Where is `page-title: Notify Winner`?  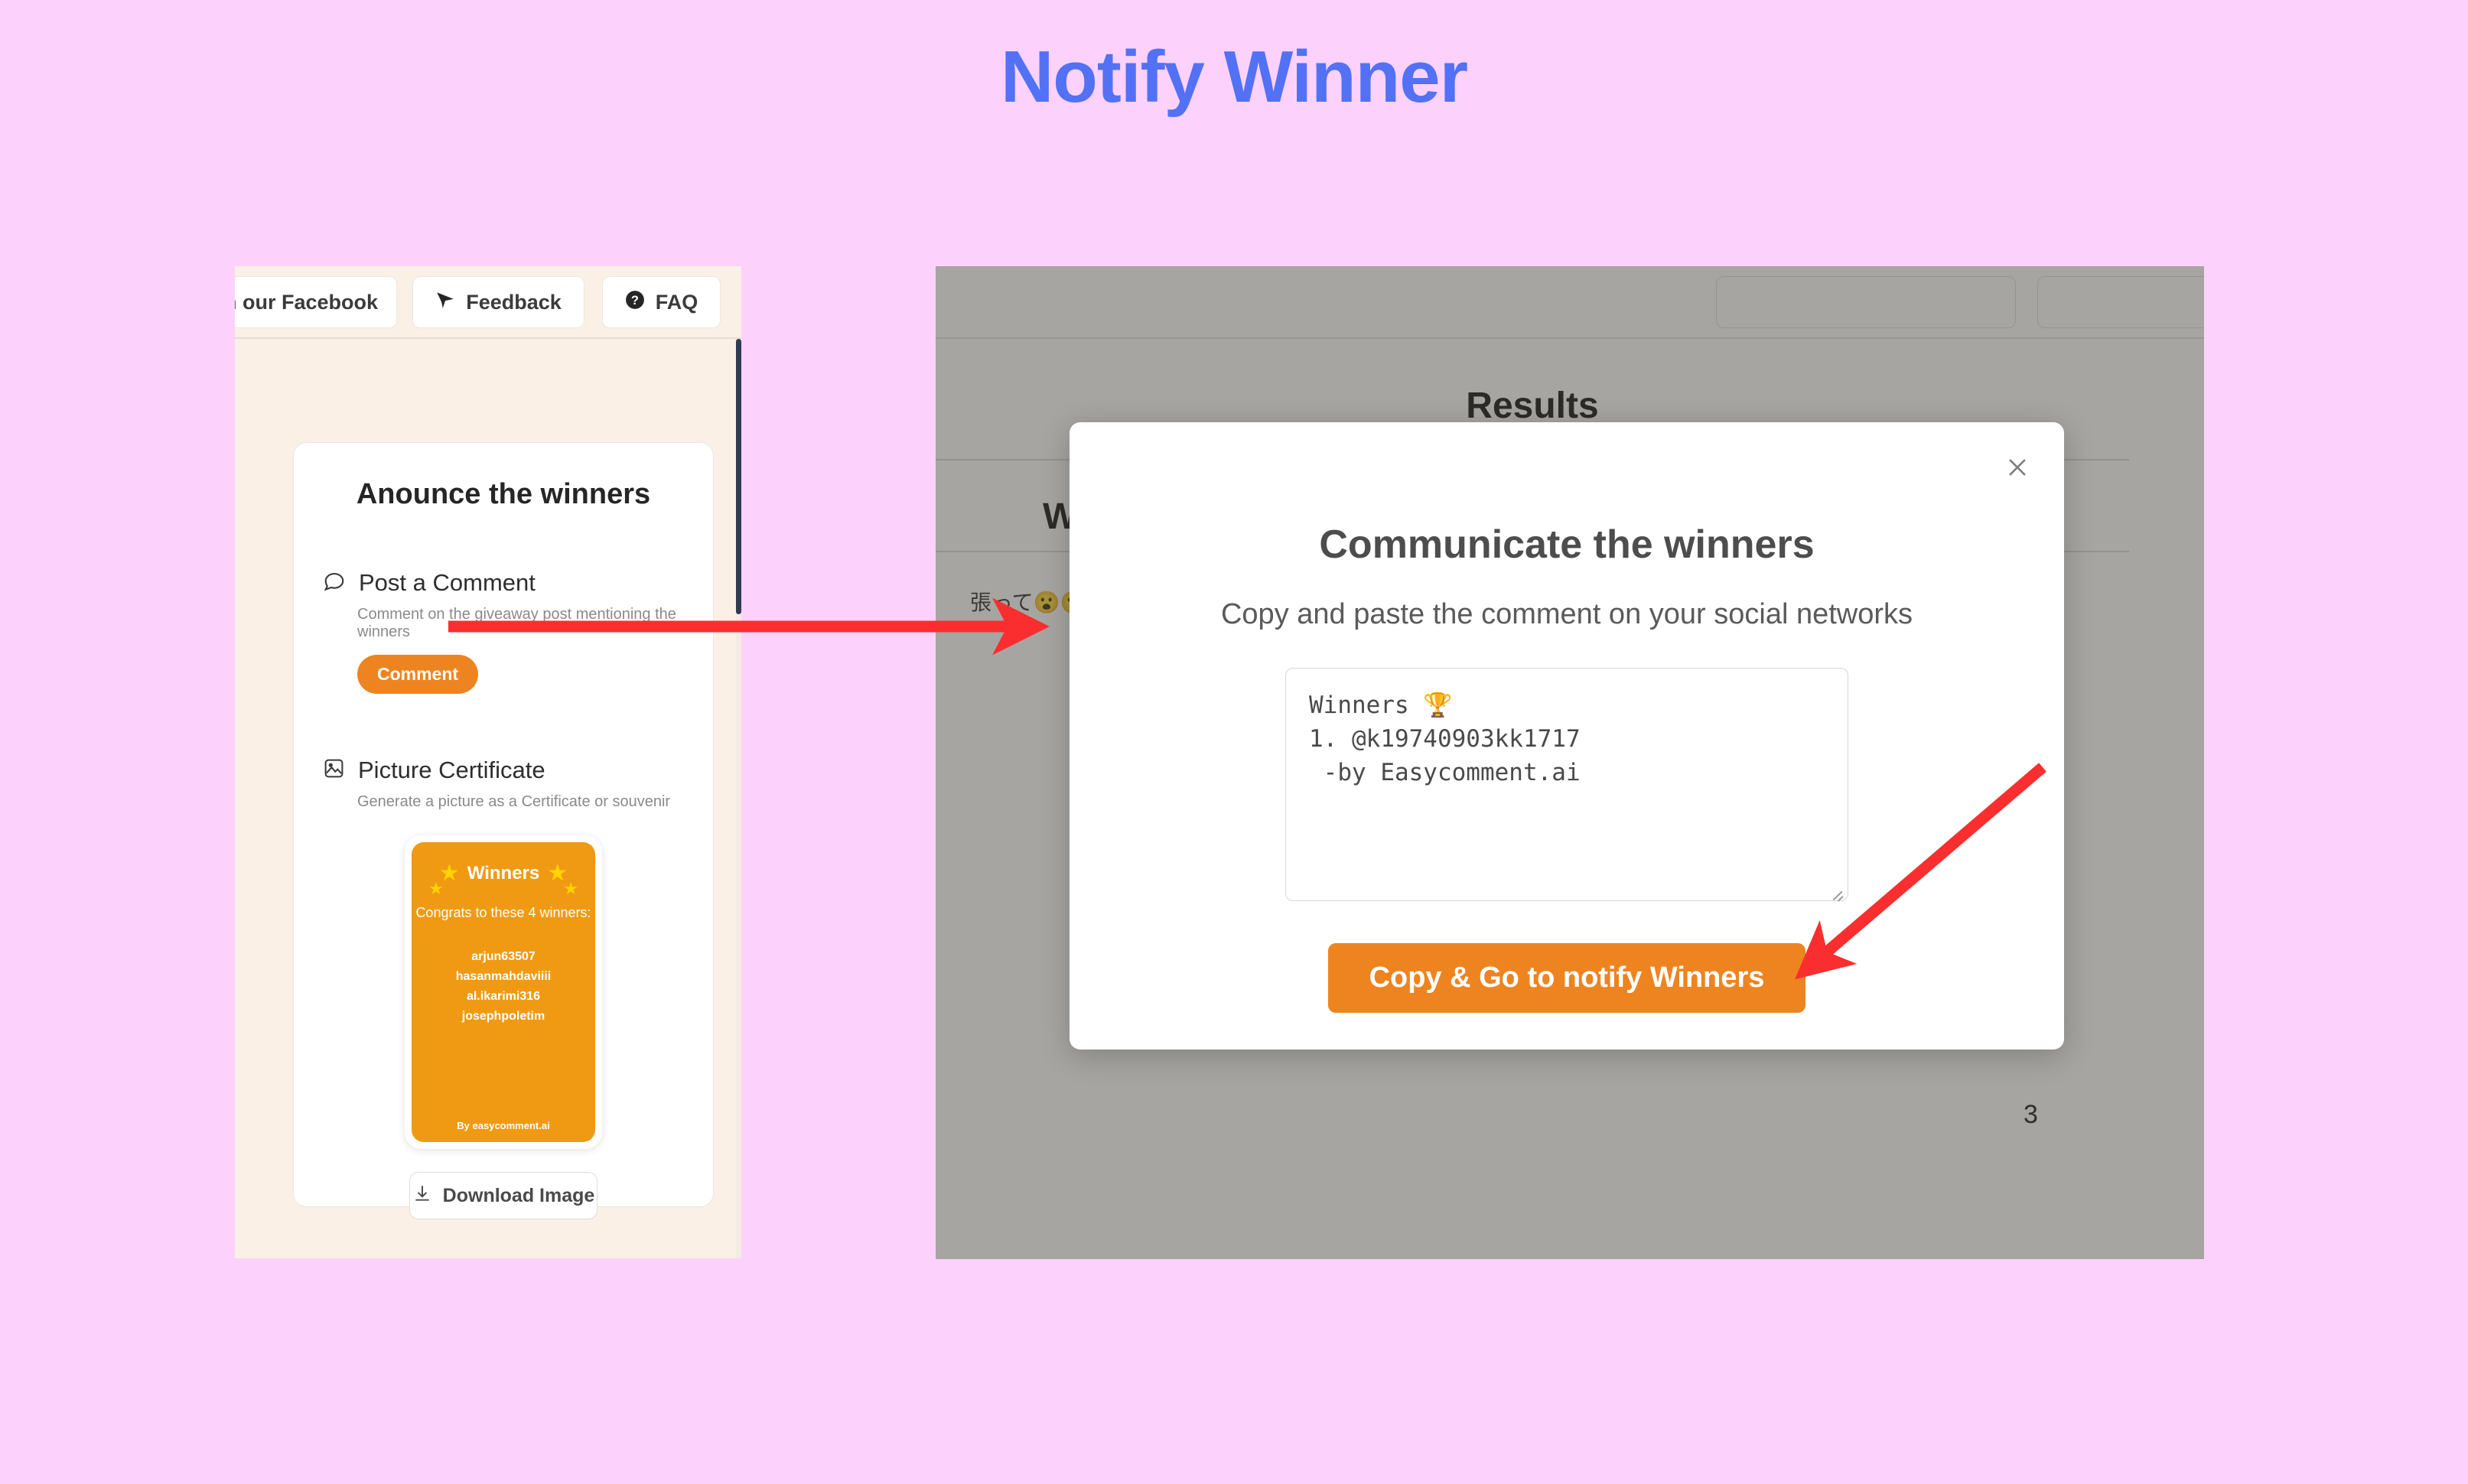 page-title: Notify Winner is located at coordinates (1234, 77).